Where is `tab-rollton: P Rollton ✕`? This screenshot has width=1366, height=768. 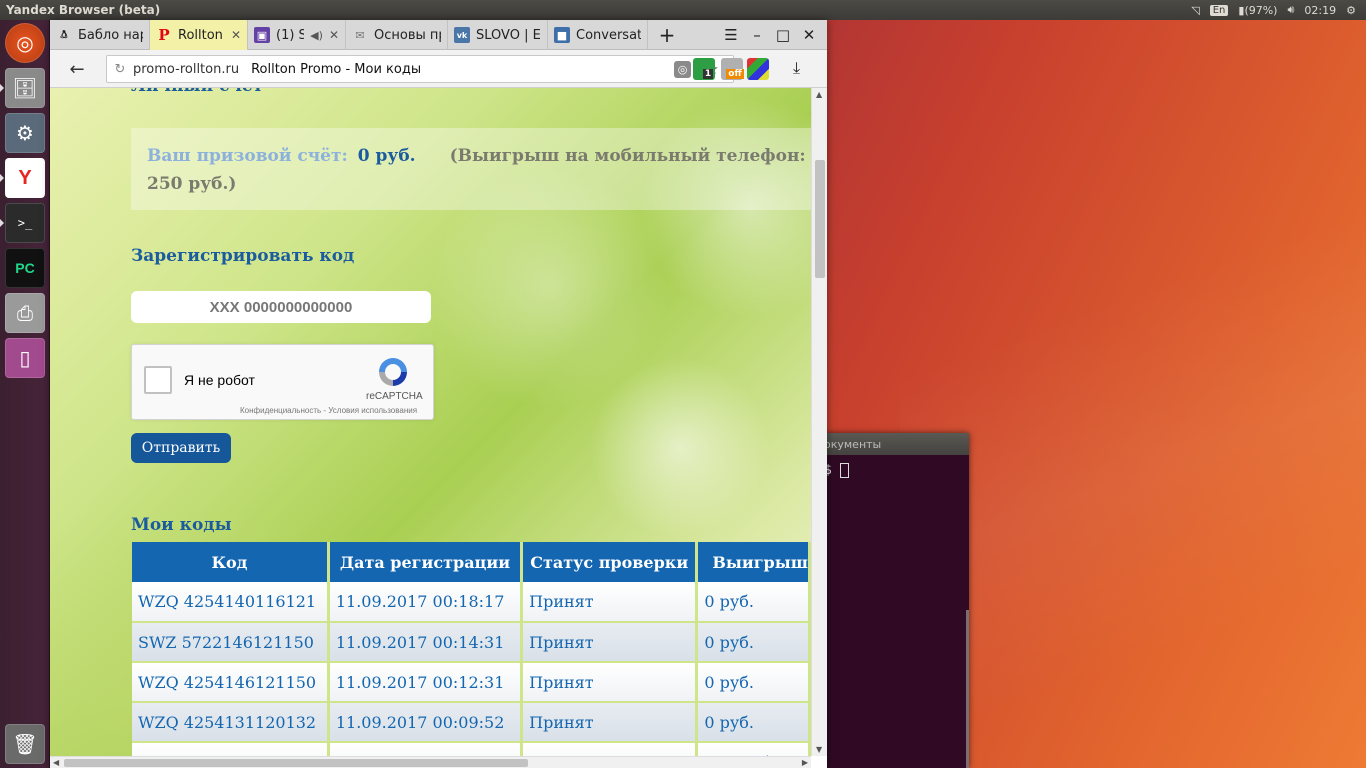 tab-rollton: P Rollton ✕ is located at coordinates (199, 35).